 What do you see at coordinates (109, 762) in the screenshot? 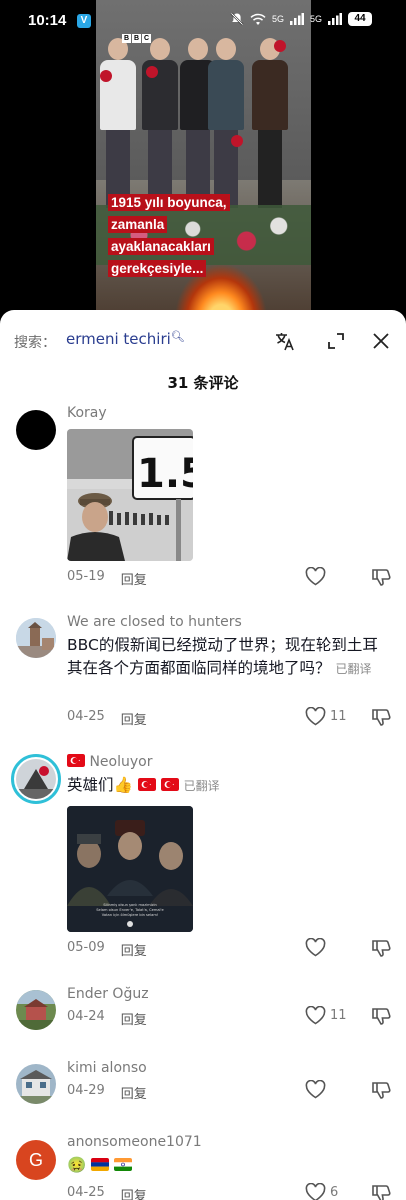
I see `comment-username-row: Neoluyor` at bounding box center [109, 762].